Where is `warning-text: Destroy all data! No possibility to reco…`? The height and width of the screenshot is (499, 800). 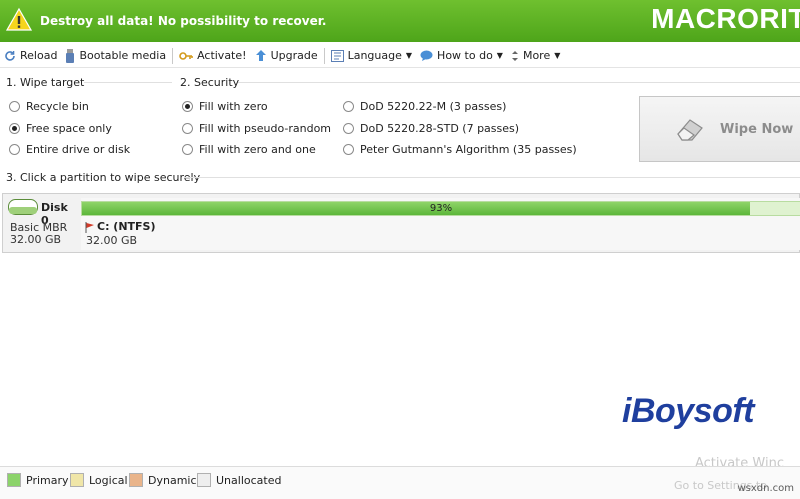
warning-text: Destroy all data! No possibility to reco… is located at coordinates (183, 21).